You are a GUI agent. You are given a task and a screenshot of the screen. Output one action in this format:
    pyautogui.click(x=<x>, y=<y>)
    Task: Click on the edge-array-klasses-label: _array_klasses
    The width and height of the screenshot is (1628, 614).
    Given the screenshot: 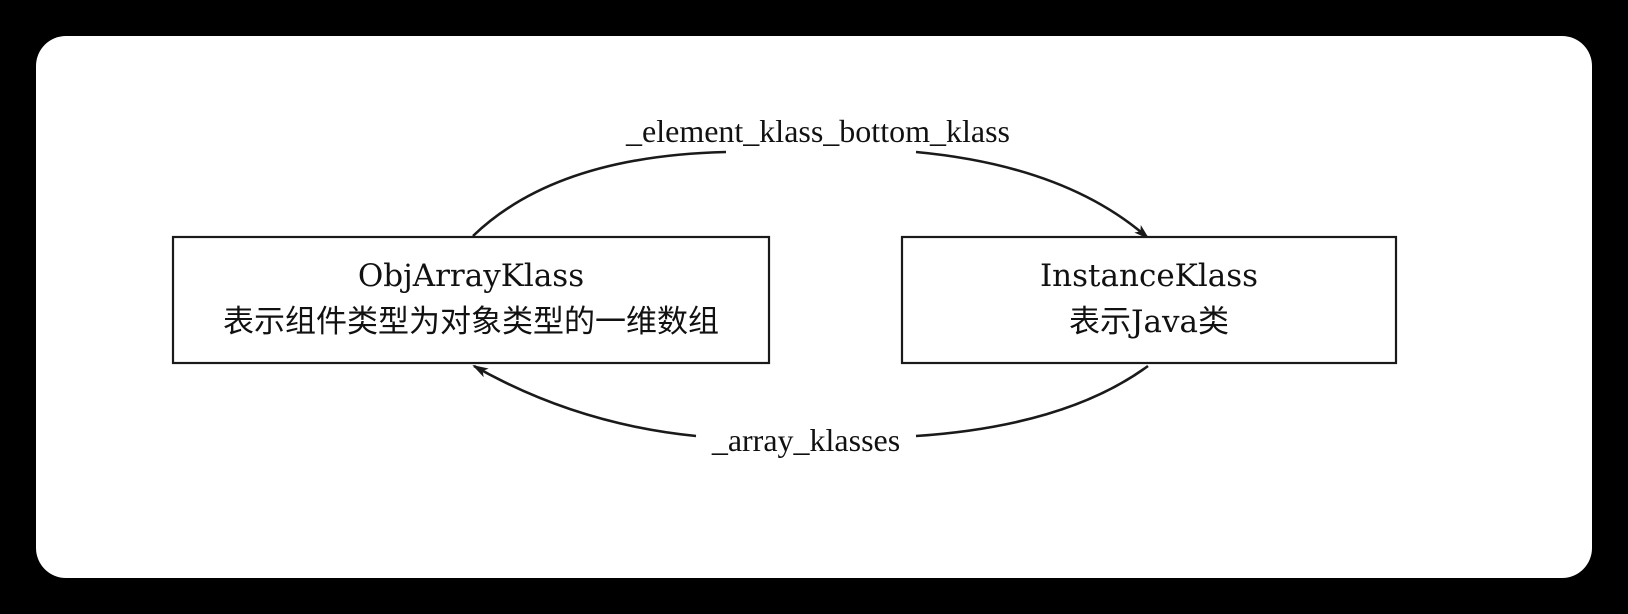 What is the action you would take?
    pyautogui.click(x=805, y=440)
    